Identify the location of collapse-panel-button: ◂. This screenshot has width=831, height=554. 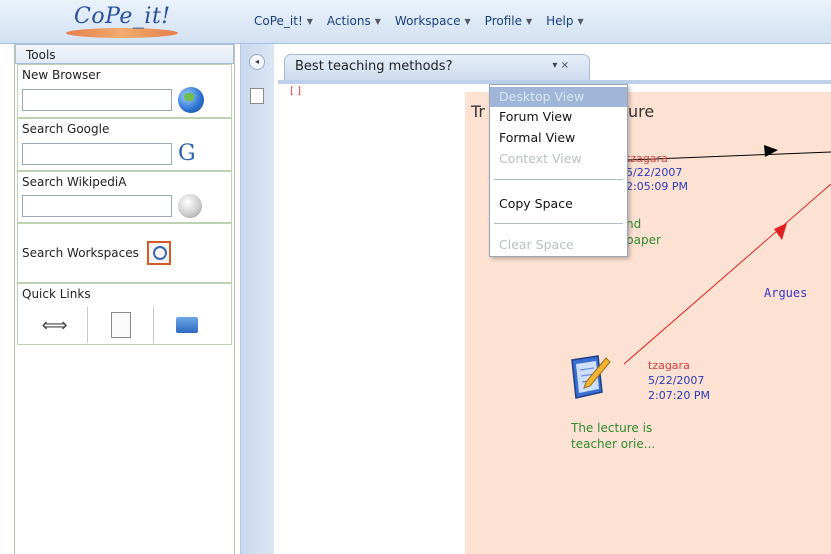
(257, 62).